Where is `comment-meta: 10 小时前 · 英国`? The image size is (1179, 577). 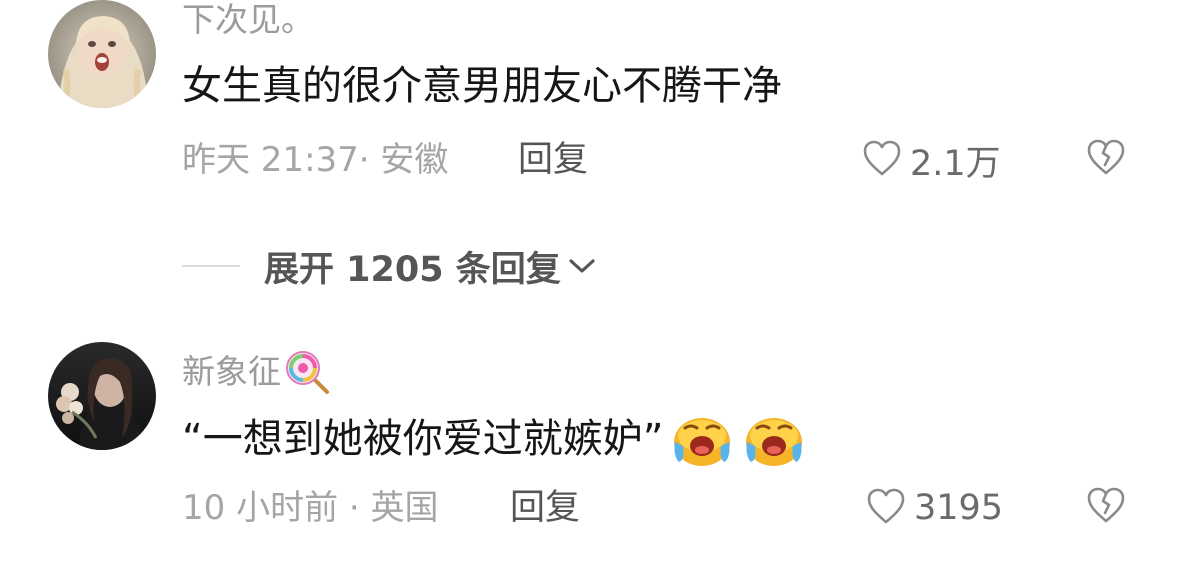
comment-meta: 10 小时前 · 英国 is located at coordinates (310, 508).